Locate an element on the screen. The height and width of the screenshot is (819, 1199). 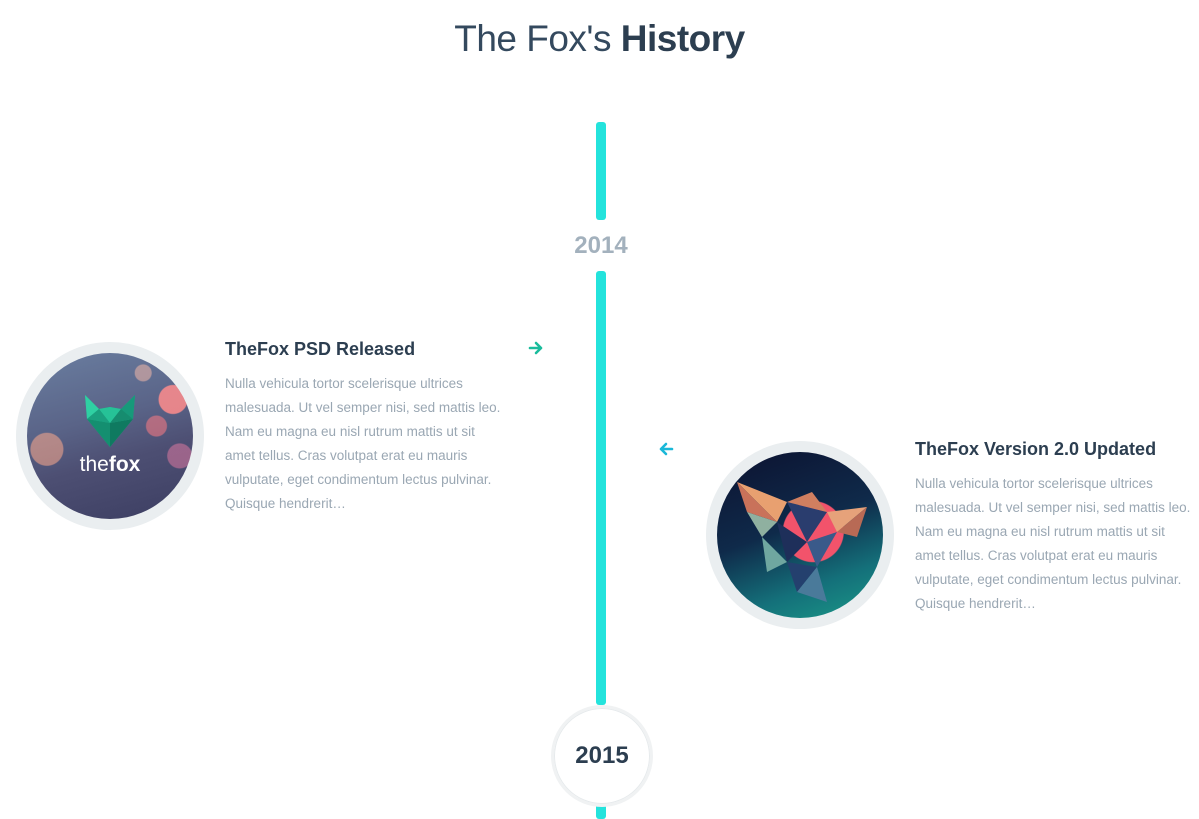
year-badge-2015: 2015 is located at coordinates (602, 756).